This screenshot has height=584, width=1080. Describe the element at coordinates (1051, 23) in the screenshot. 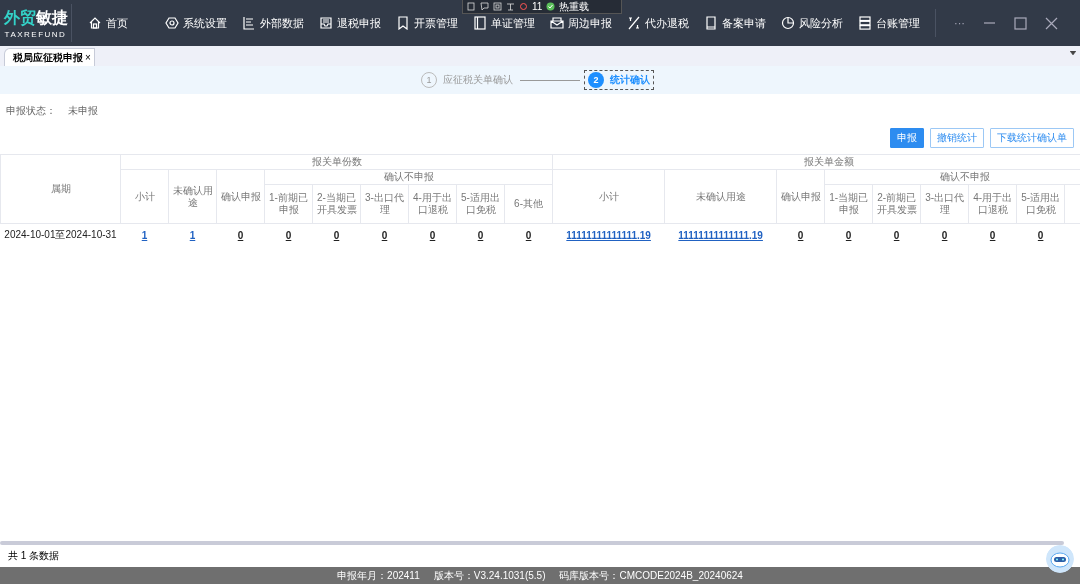

I see `close-icon` at that location.